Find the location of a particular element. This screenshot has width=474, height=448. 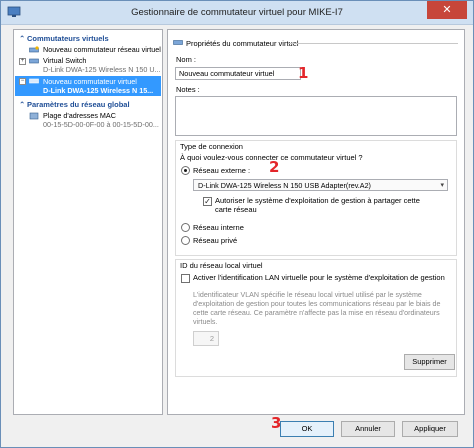

notes-input is located at coordinates (316, 116).